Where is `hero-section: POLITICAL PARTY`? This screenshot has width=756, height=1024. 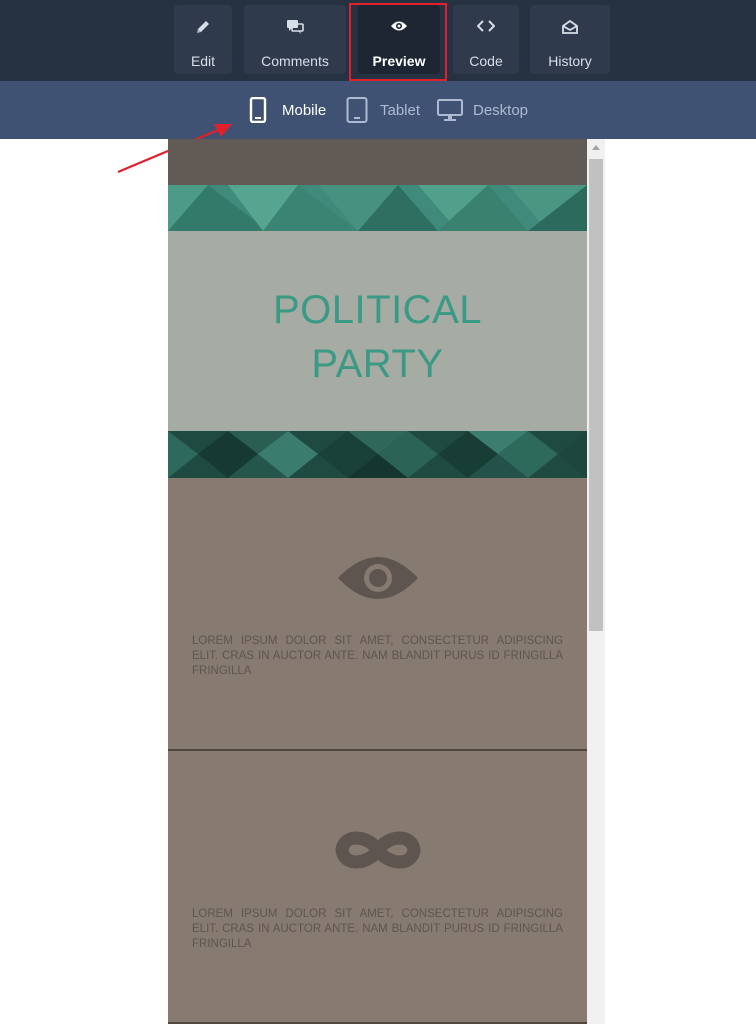 hero-section: POLITICAL PARTY is located at coordinates (377, 331).